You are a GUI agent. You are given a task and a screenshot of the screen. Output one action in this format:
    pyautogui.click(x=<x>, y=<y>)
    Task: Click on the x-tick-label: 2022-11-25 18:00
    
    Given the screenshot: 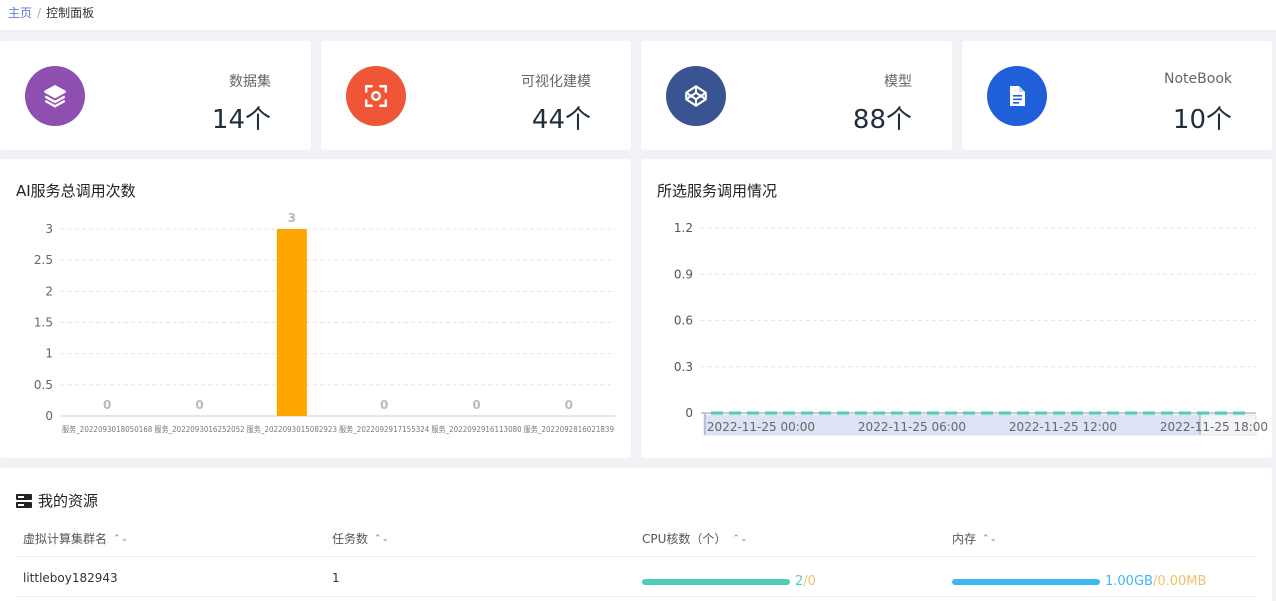 What is the action you would take?
    pyautogui.click(x=1214, y=427)
    